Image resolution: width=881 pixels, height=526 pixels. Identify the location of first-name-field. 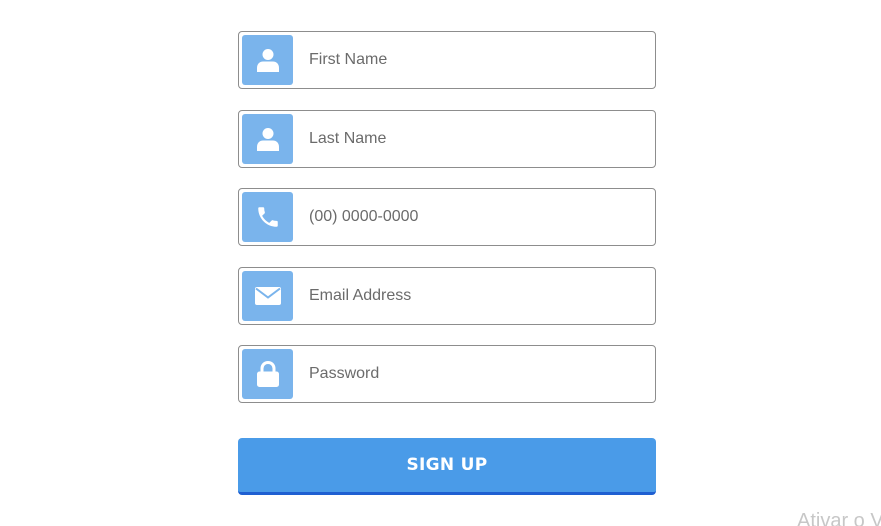
(447, 60).